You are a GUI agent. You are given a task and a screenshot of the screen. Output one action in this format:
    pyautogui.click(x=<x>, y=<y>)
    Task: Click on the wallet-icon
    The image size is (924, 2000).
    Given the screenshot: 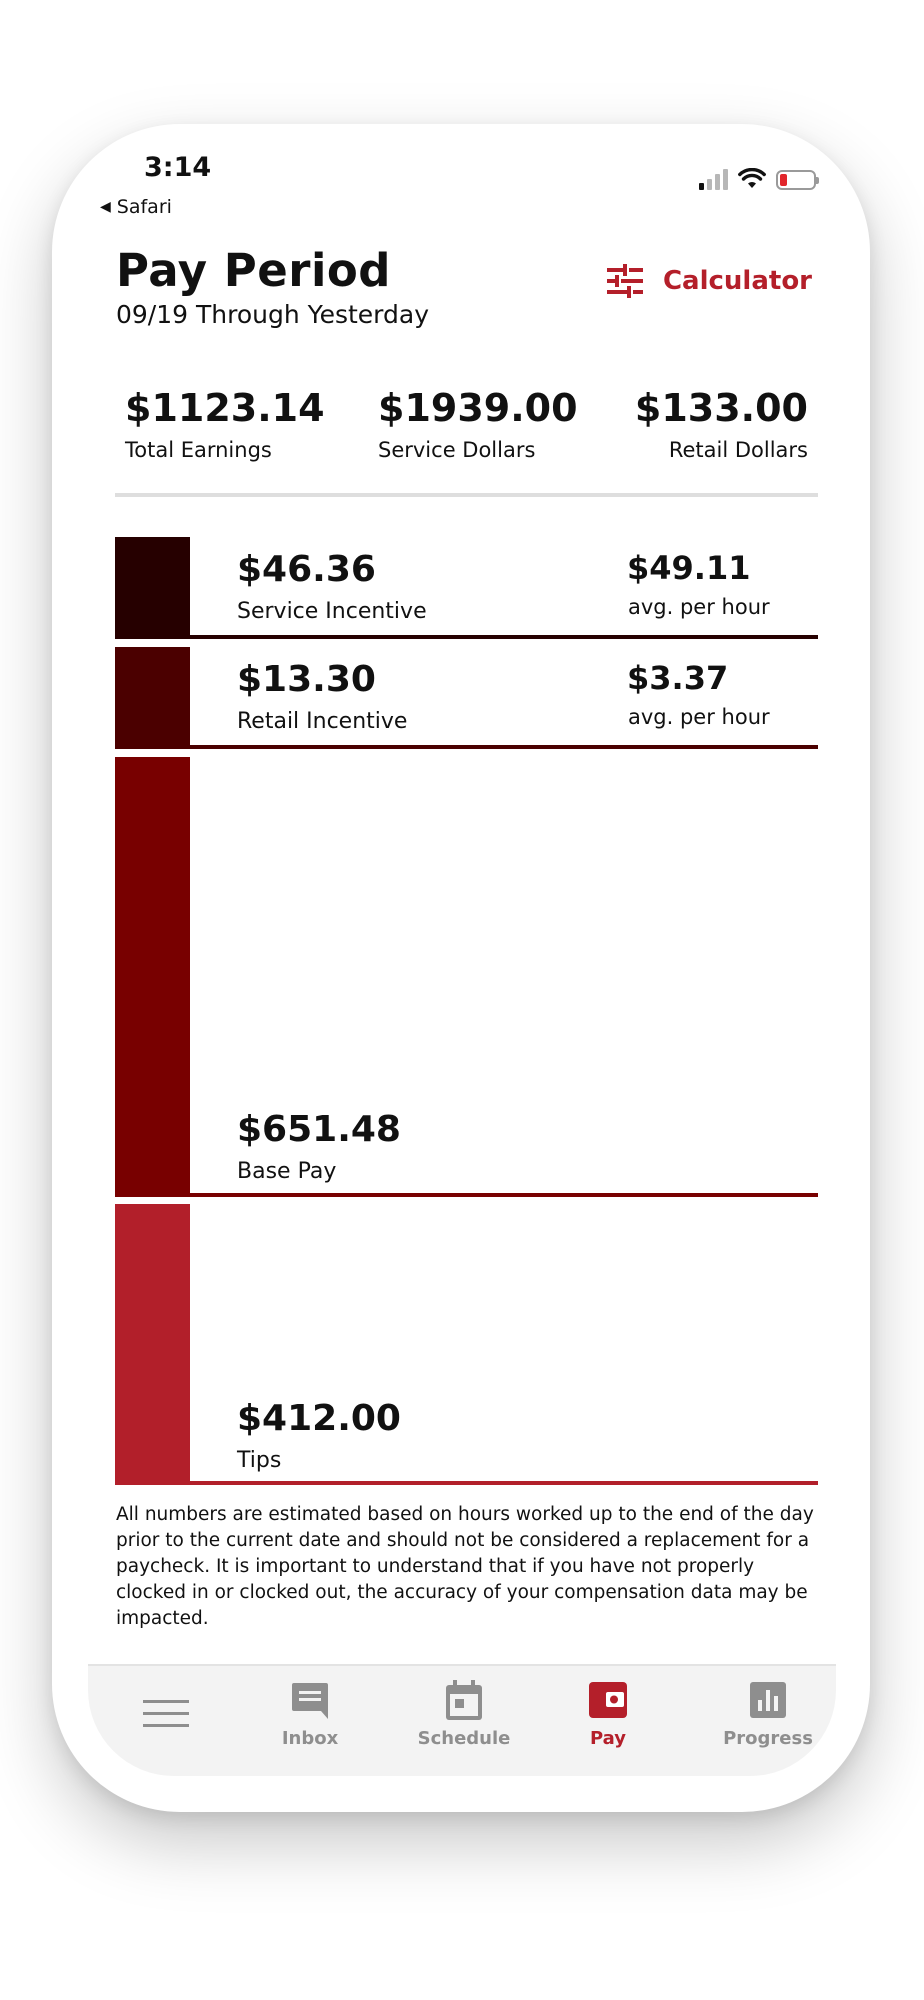 What is the action you would take?
    pyautogui.click(x=608, y=1700)
    